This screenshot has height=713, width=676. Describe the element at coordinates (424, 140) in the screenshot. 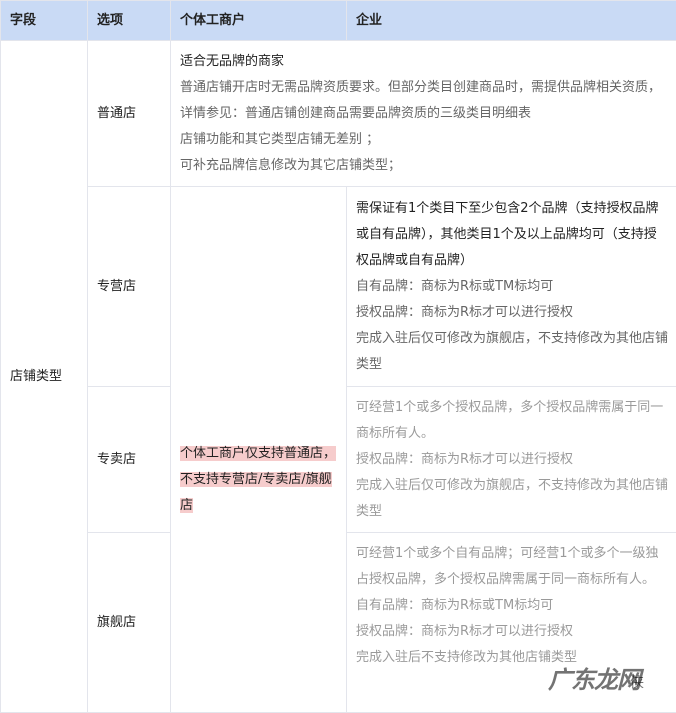

I see `desc-line: 店铺功能和其它类型店铺无差别 ；` at that location.